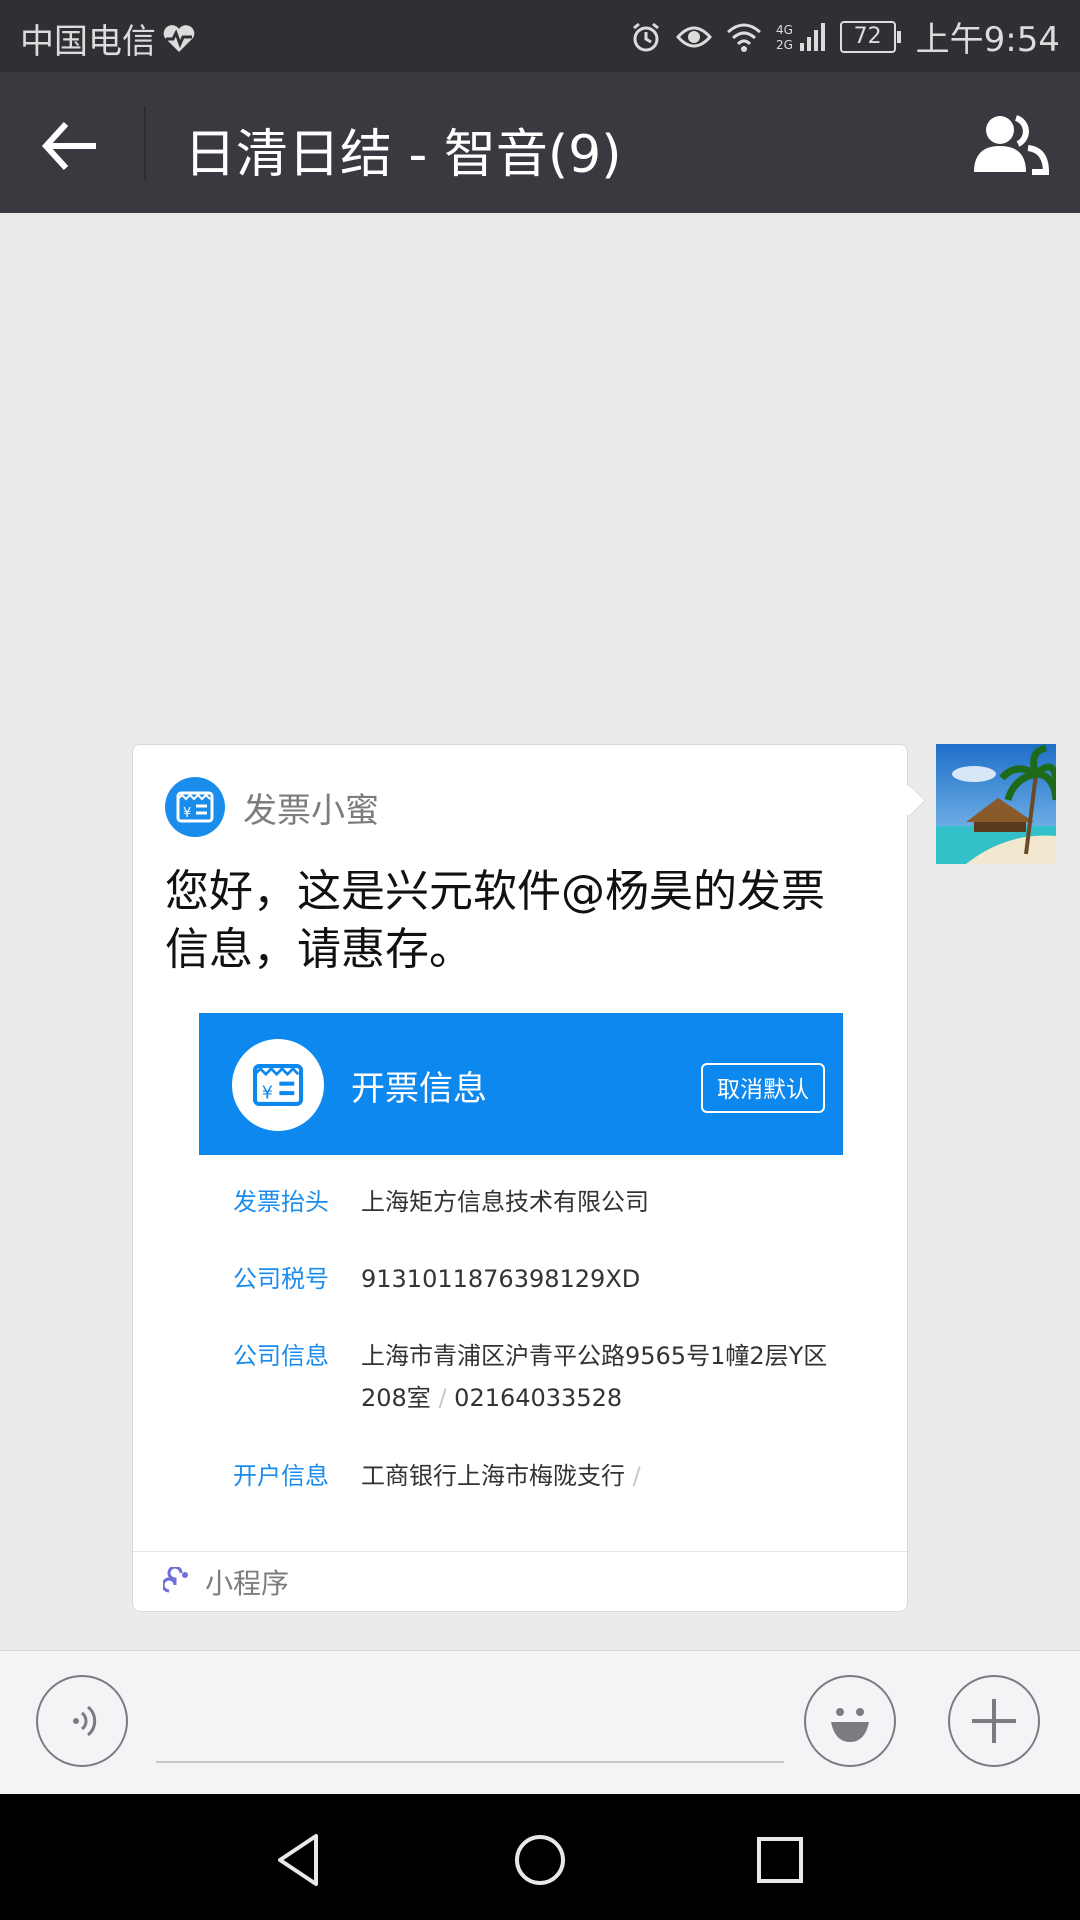 This screenshot has height=1920, width=1080. What do you see at coordinates (88, 42) in the screenshot?
I see `carrier-name: 中国电信` at bounding box center [88, 42].